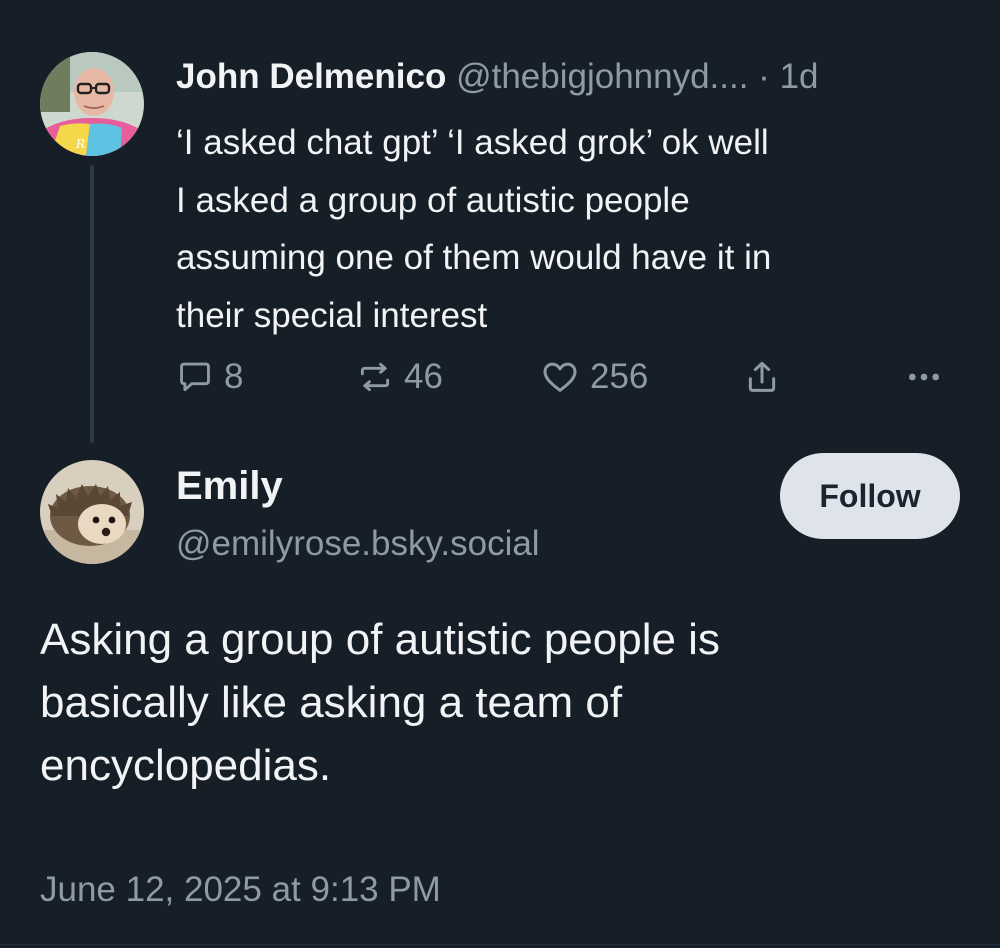  I want to click on avatar-emily-hedgehog-image, so click(92, 512).